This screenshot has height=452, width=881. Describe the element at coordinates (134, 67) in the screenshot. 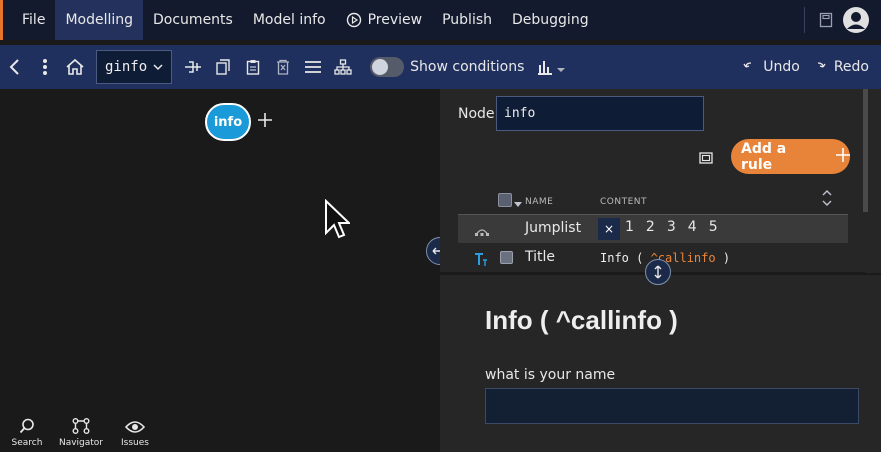

I see `node-select: ginfo` at that location.